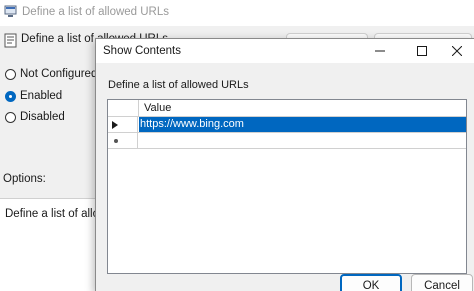 The image size is (474, 291). I want to click on policy-window-titlebar: Define a list of allowed URLs, so click(237, 13).